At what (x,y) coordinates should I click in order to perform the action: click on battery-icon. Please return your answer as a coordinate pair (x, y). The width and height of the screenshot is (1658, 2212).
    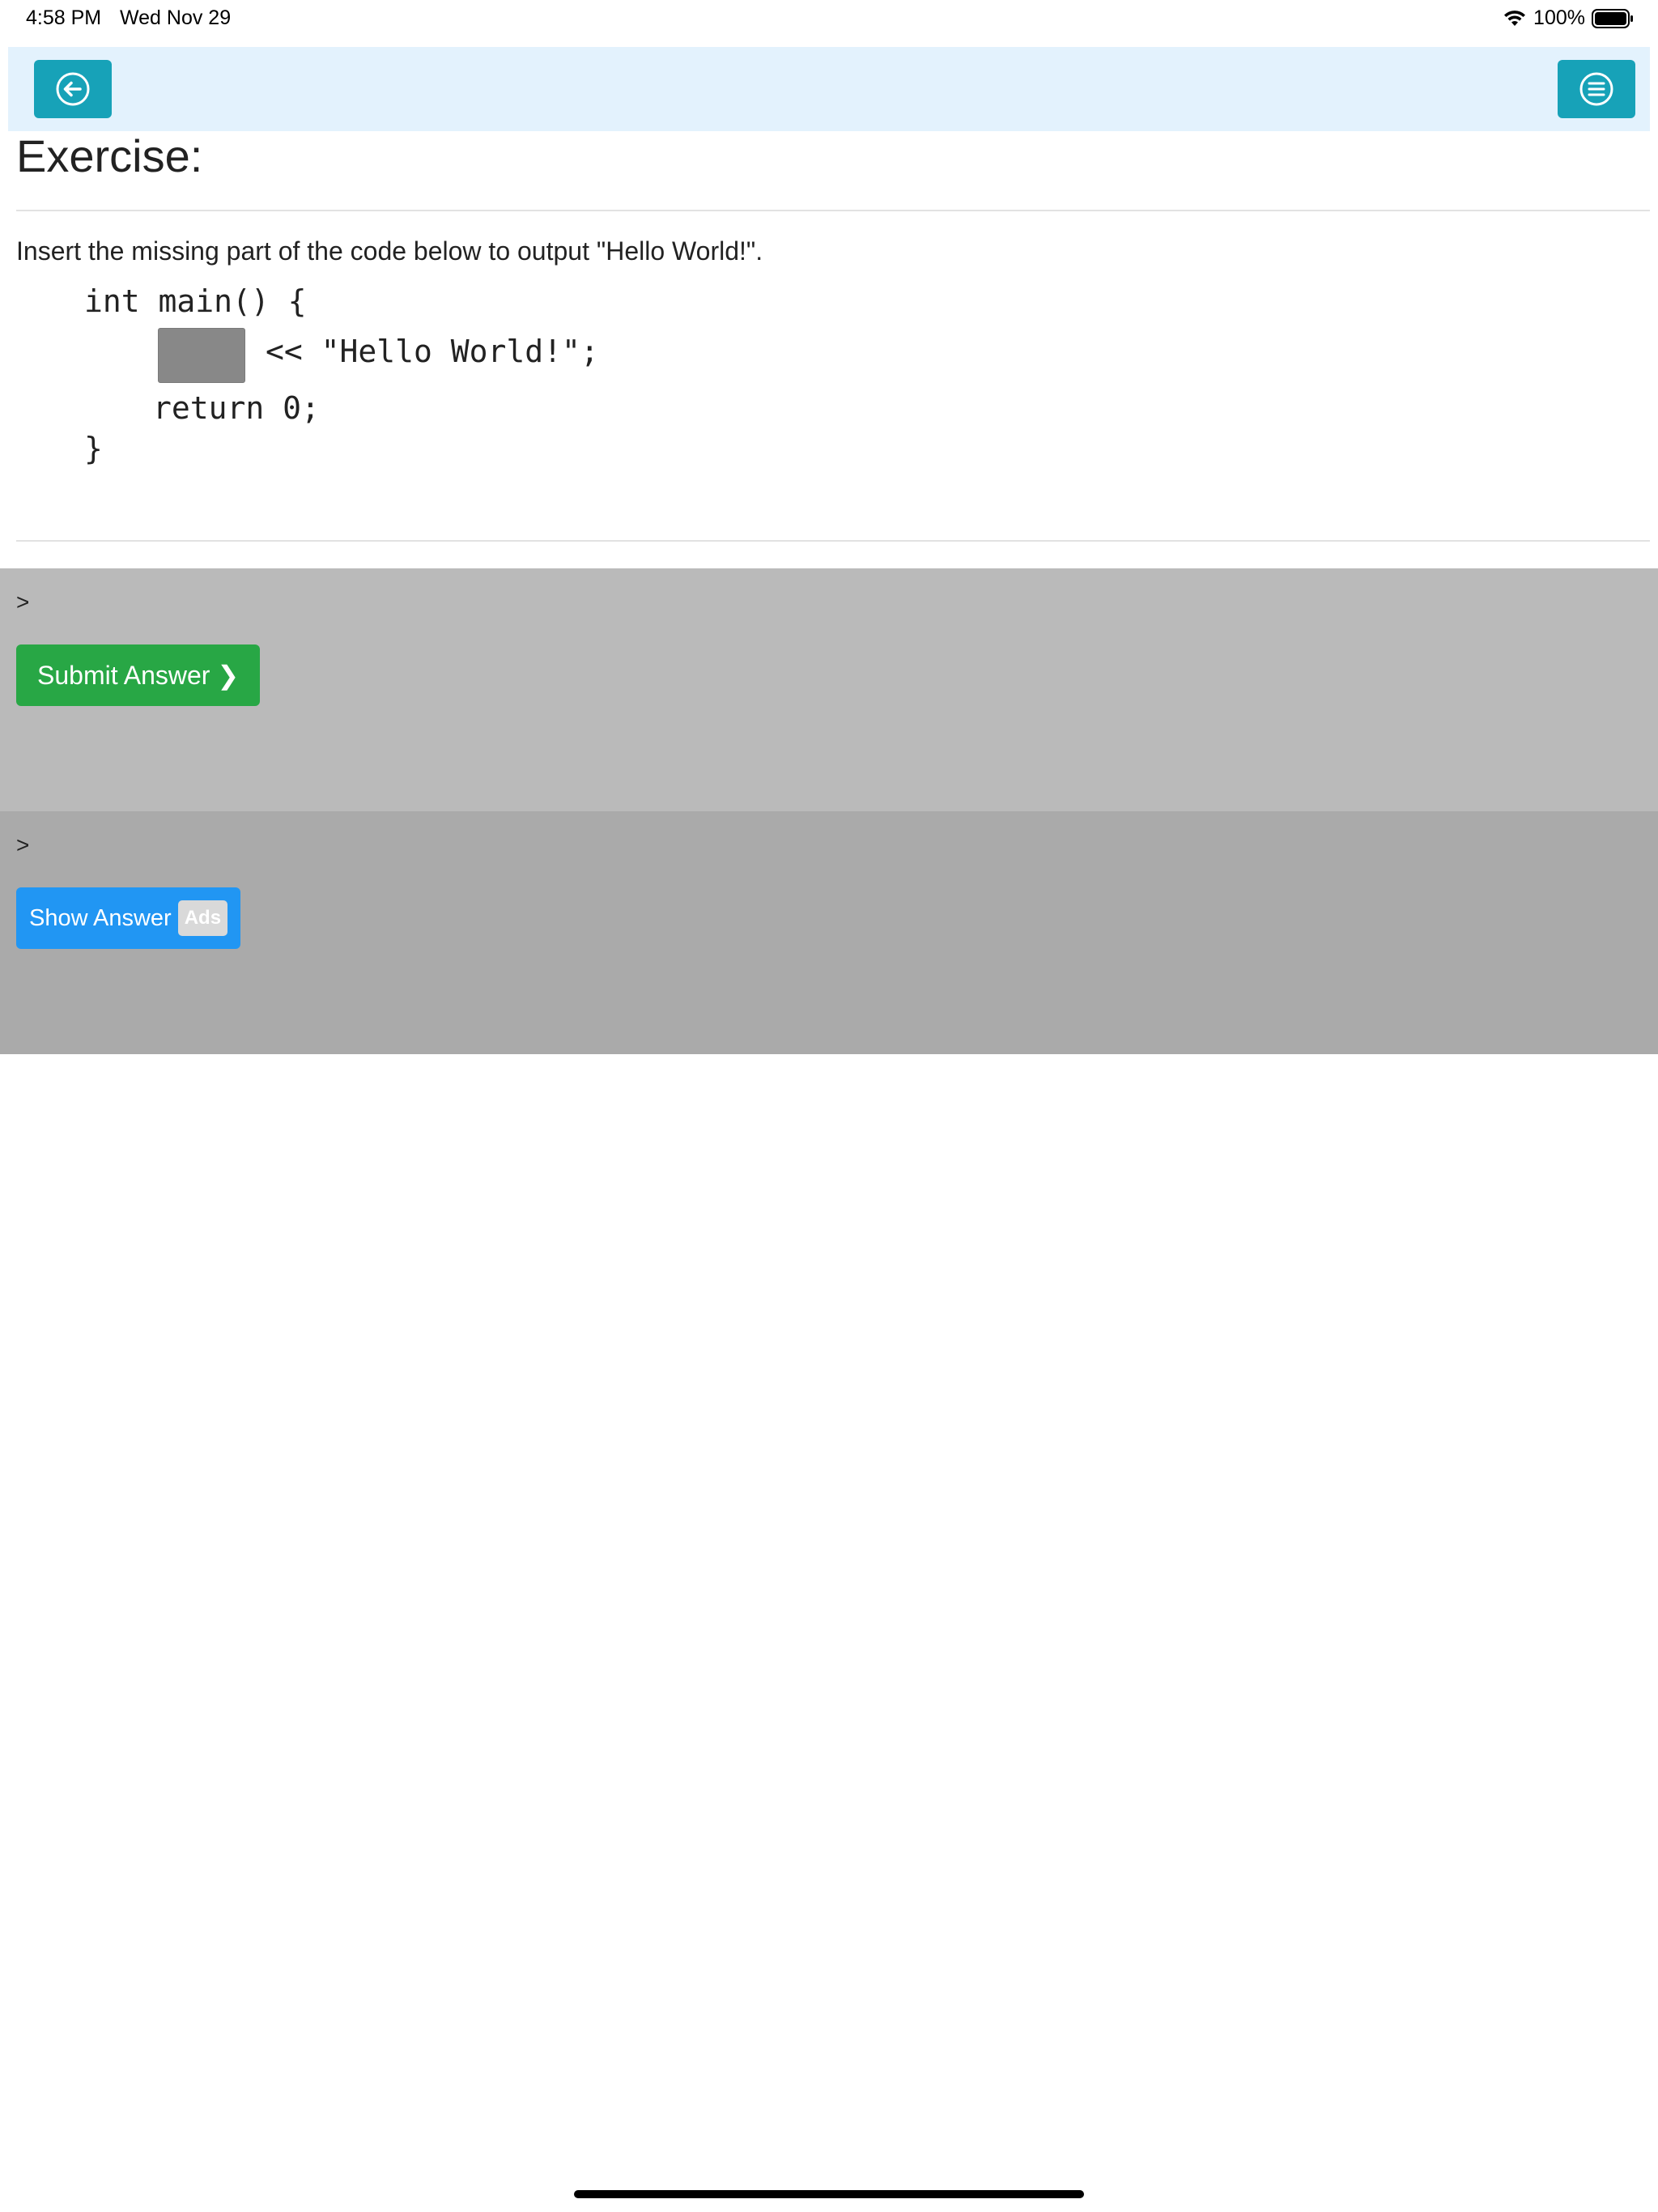
    Looking at the image, I should click on (1612, 18).